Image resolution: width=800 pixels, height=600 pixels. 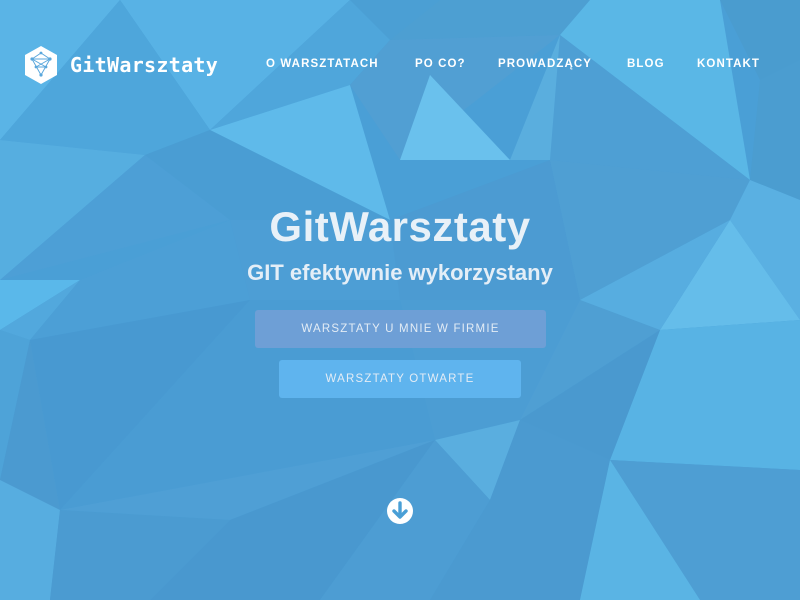 What do you see at coordinates (400, 379) in the screenshot?
I see `open-workshops-button: WARSZTATY OTWARTE` at bounding box center [400, 379].